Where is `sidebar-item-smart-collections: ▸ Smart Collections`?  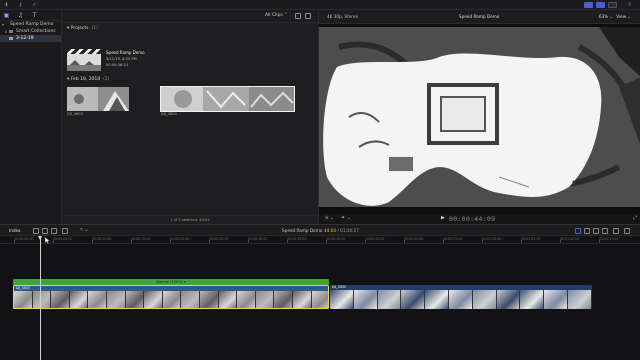 sidebar-item-smart-collections: ▸ Smart Collections is located at coordinates (30, 31).